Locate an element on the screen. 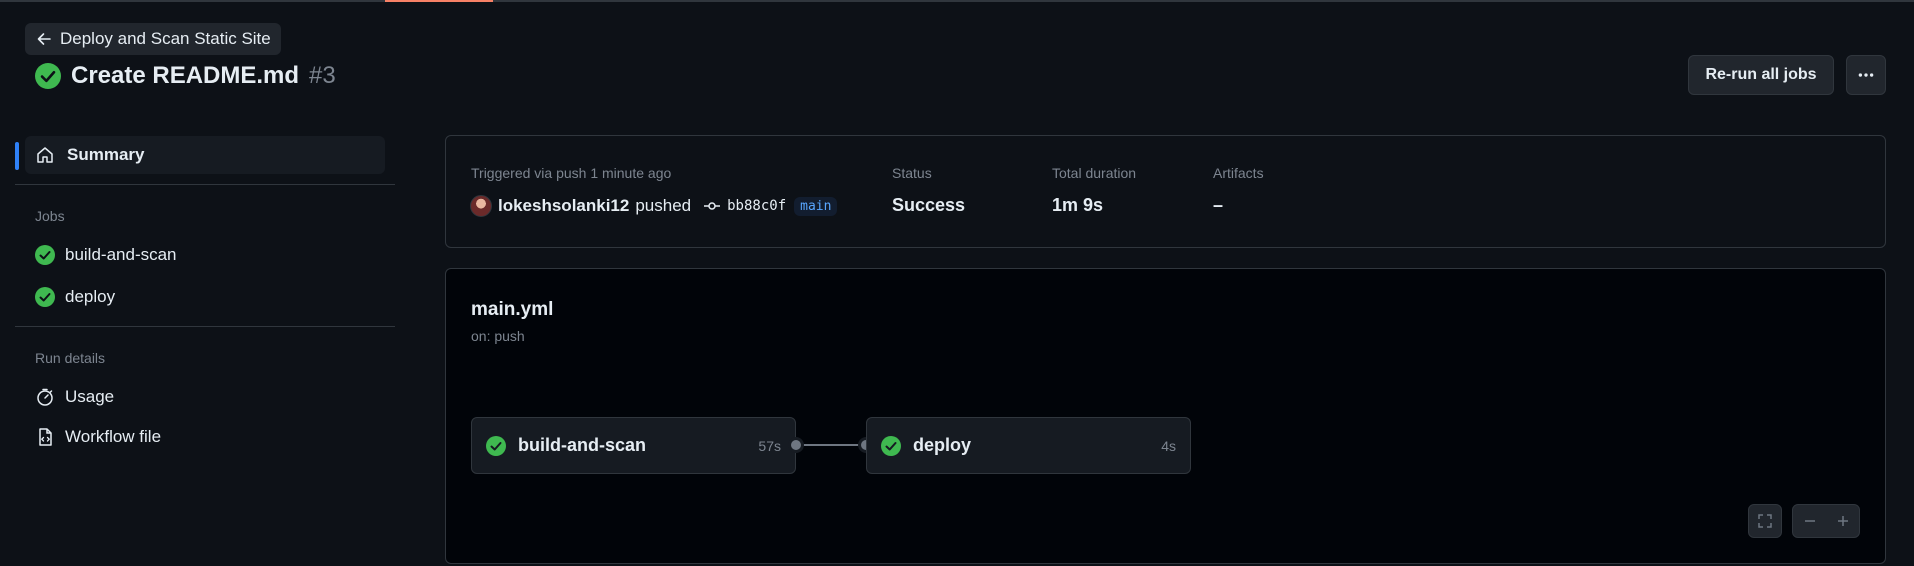  page-title: Create README.md is located at coordinates (185, 75).